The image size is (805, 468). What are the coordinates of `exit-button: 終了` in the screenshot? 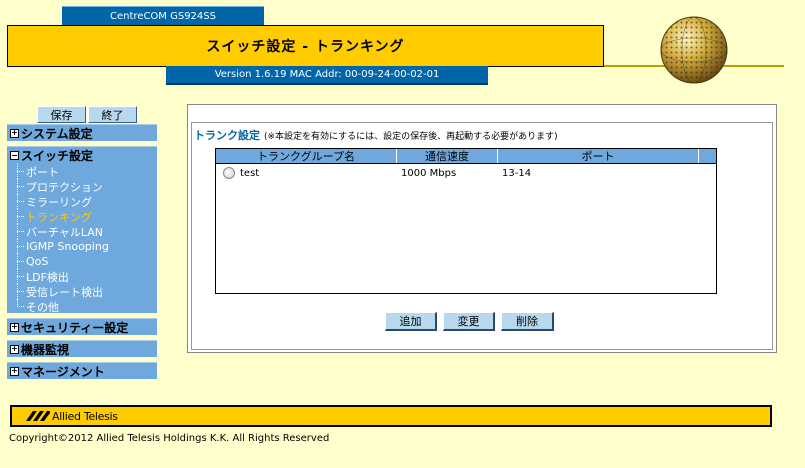 It's located at (112, 114).